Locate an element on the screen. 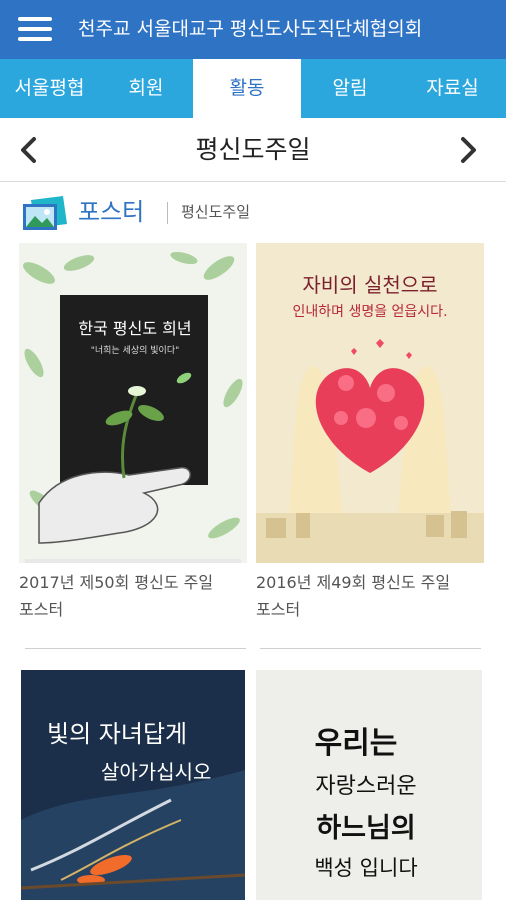  poster-caption: 2016년 제49회 평신도 주일 포스터 is located at coordinates (371, 596).